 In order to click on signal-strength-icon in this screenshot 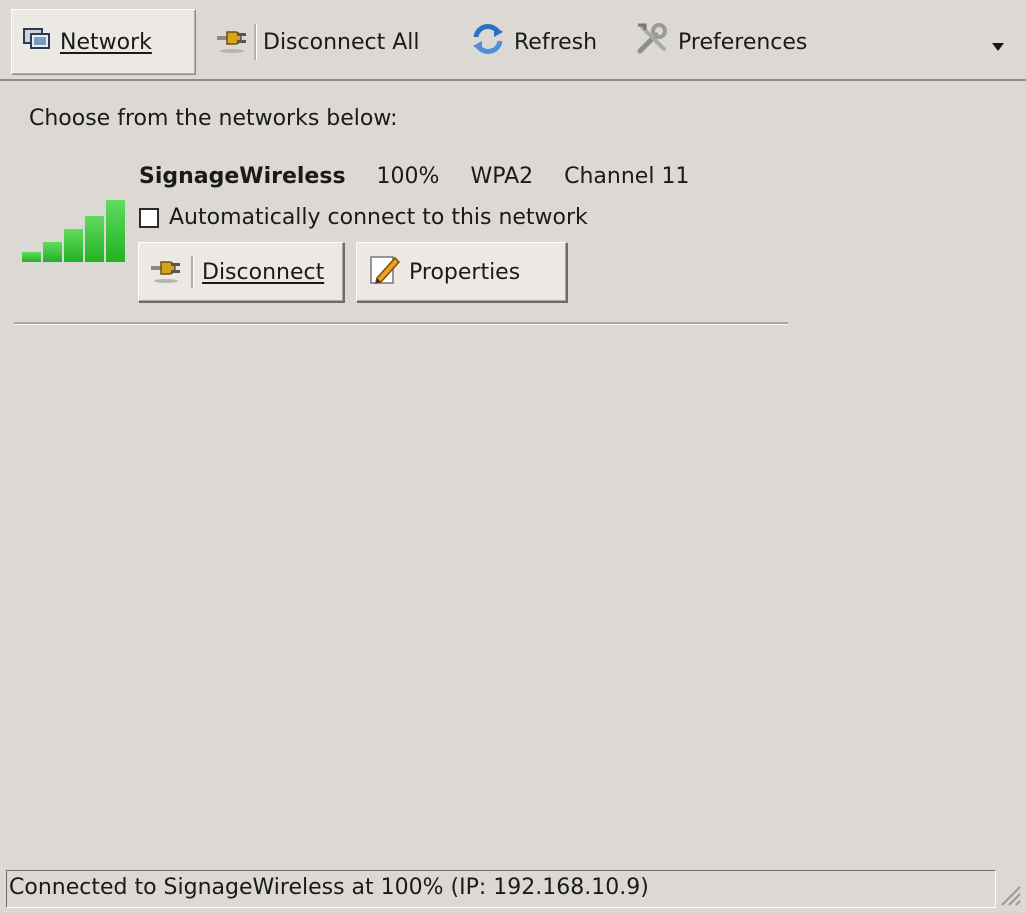, I will do `click(74, 231)`.